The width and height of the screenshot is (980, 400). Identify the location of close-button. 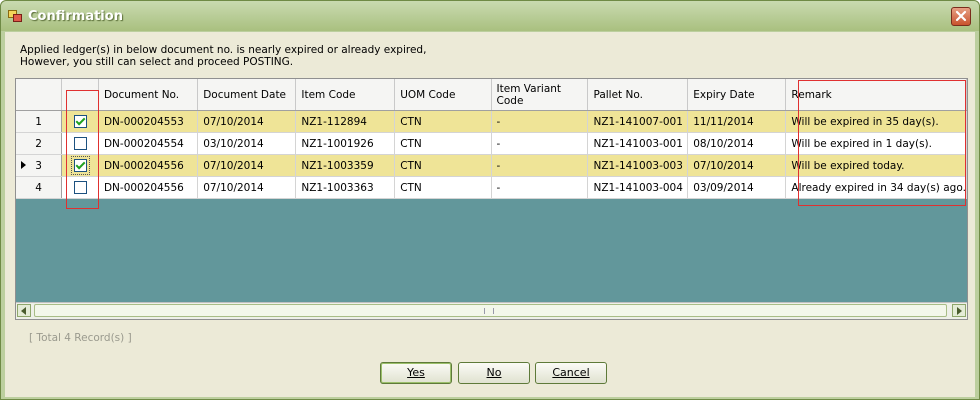
(961, 16).